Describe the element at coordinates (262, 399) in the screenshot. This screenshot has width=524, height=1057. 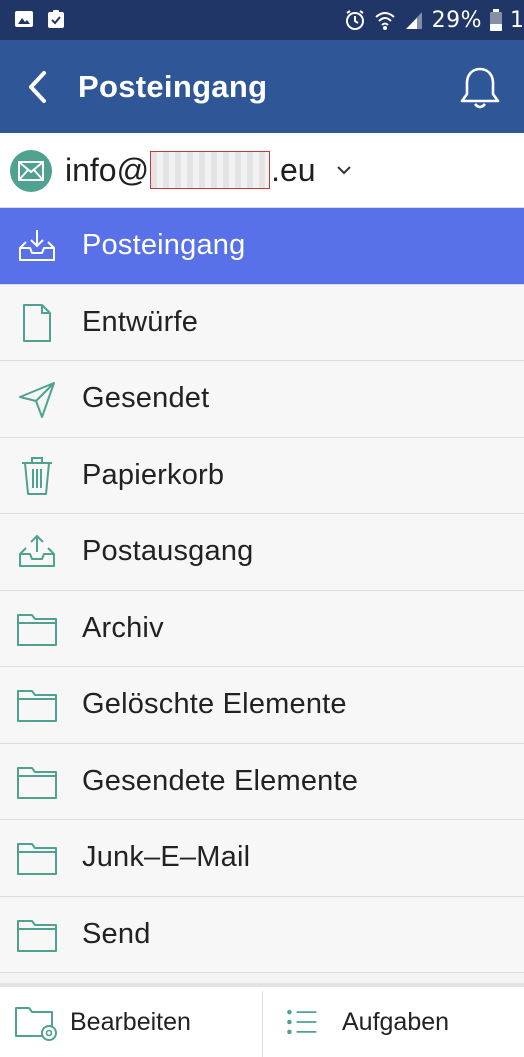
I see `folder-item-gesendet: Gesendet` at that location.